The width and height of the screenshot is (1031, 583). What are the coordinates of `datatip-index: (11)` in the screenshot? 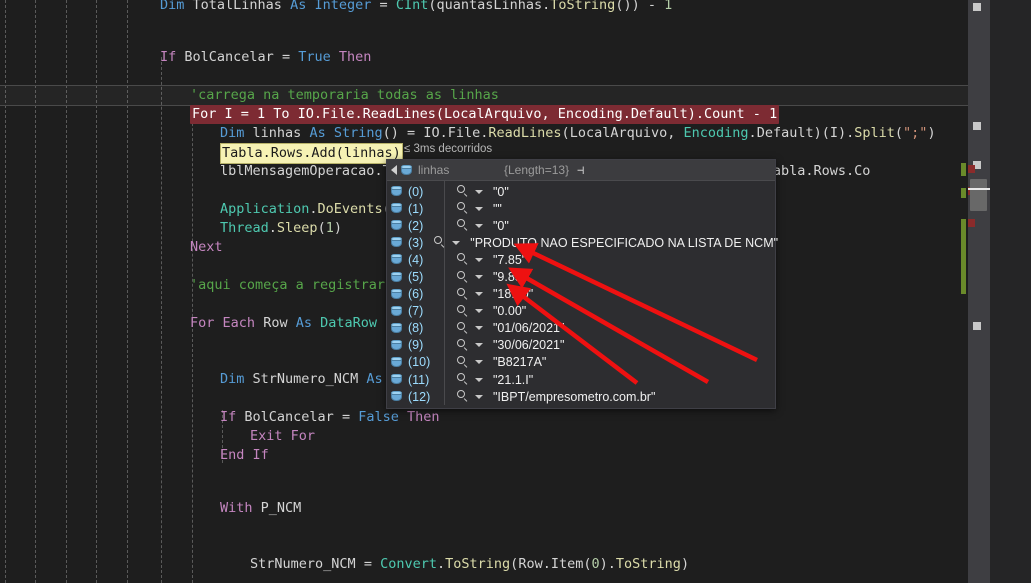 It's located at (419, 379).